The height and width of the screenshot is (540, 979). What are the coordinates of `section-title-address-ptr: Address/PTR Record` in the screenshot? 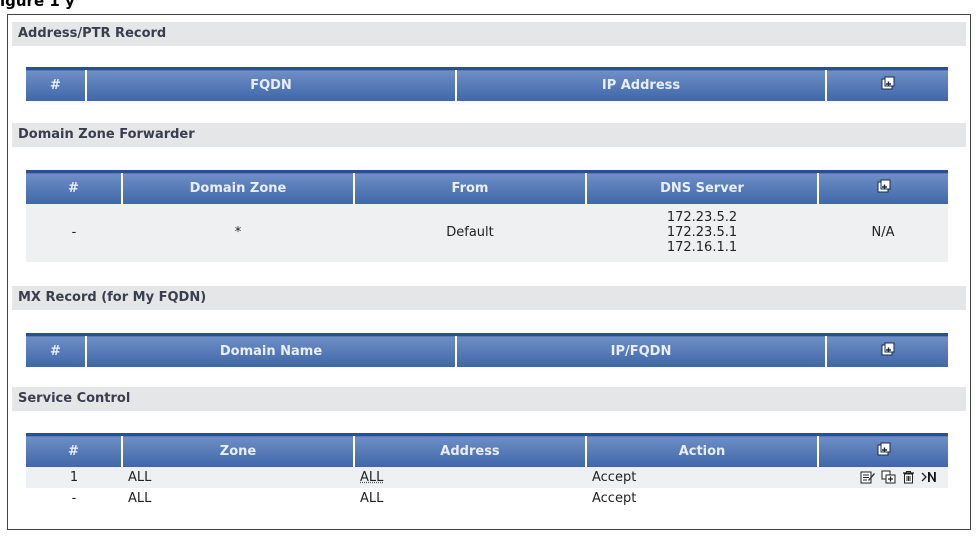 It's located at (489, 34).